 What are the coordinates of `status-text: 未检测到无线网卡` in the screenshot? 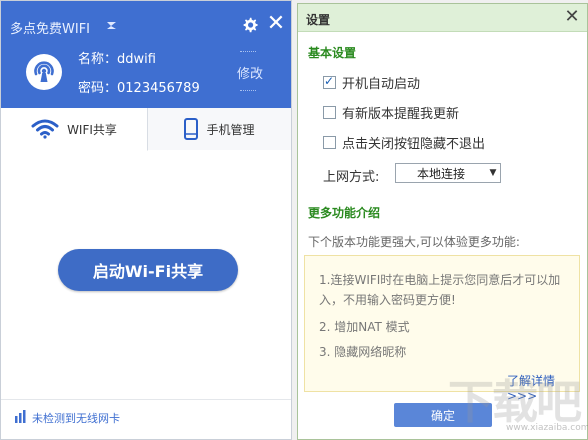 It's located at (76, 418).